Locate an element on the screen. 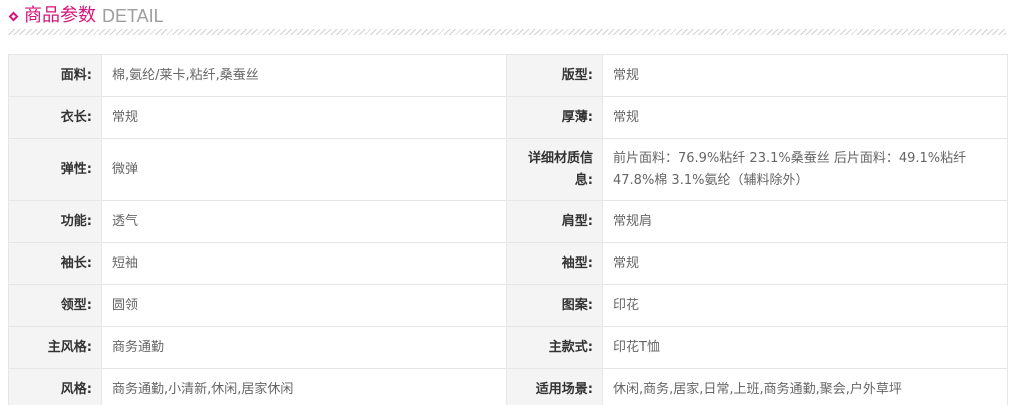 This screenshot has height=405, width=1014. param-label: 面料: is located at coordinates (55, 75).